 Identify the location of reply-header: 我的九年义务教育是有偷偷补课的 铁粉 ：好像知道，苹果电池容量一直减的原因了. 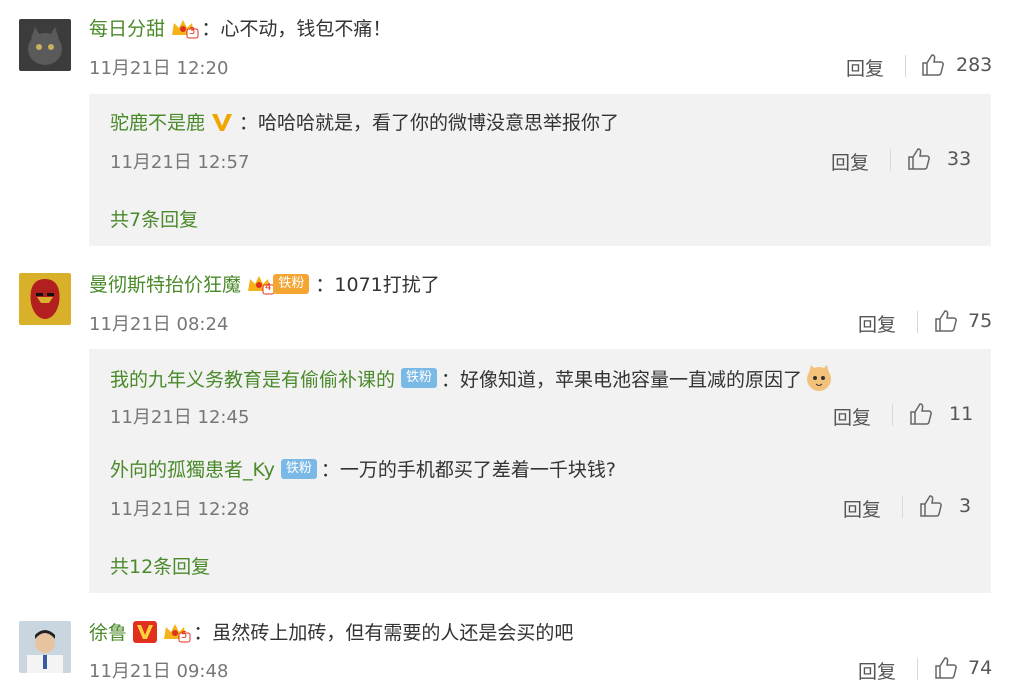
(472, 378).